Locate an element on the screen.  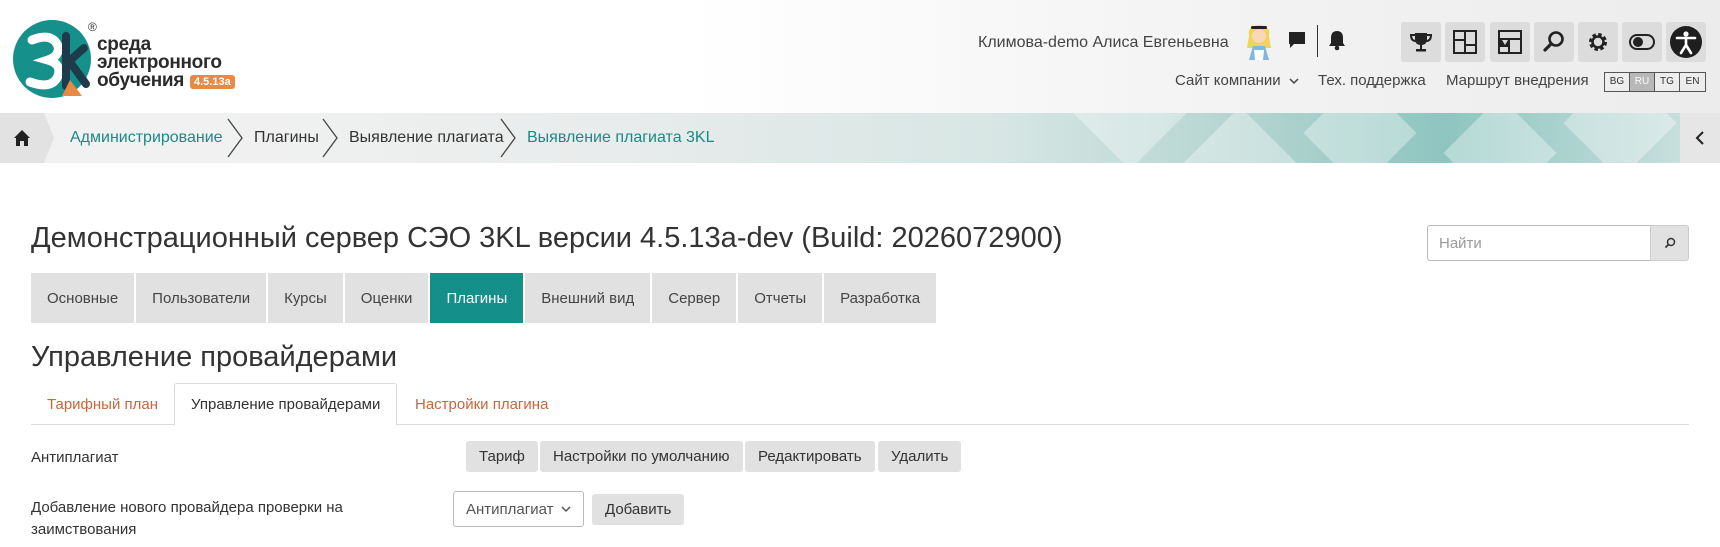
company-site-label: Сайт компании is located at coordinates (1228, 80).